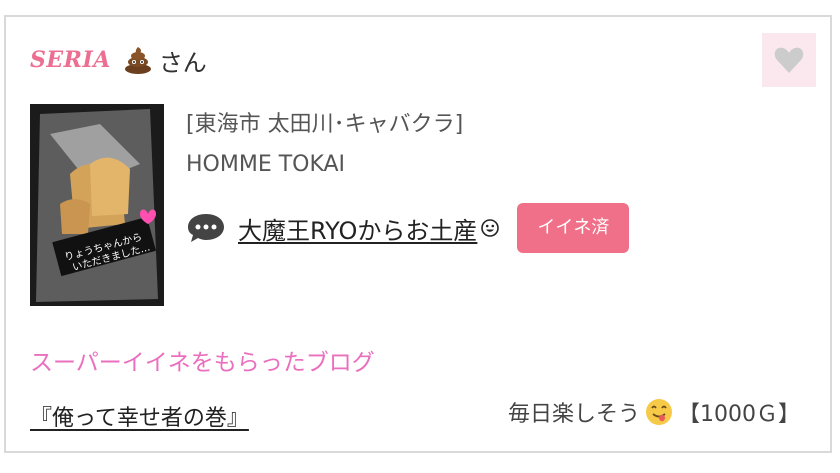 The width and height of the screenshot is (840, 473). I want to click on heart-icon, so click(789, 60).